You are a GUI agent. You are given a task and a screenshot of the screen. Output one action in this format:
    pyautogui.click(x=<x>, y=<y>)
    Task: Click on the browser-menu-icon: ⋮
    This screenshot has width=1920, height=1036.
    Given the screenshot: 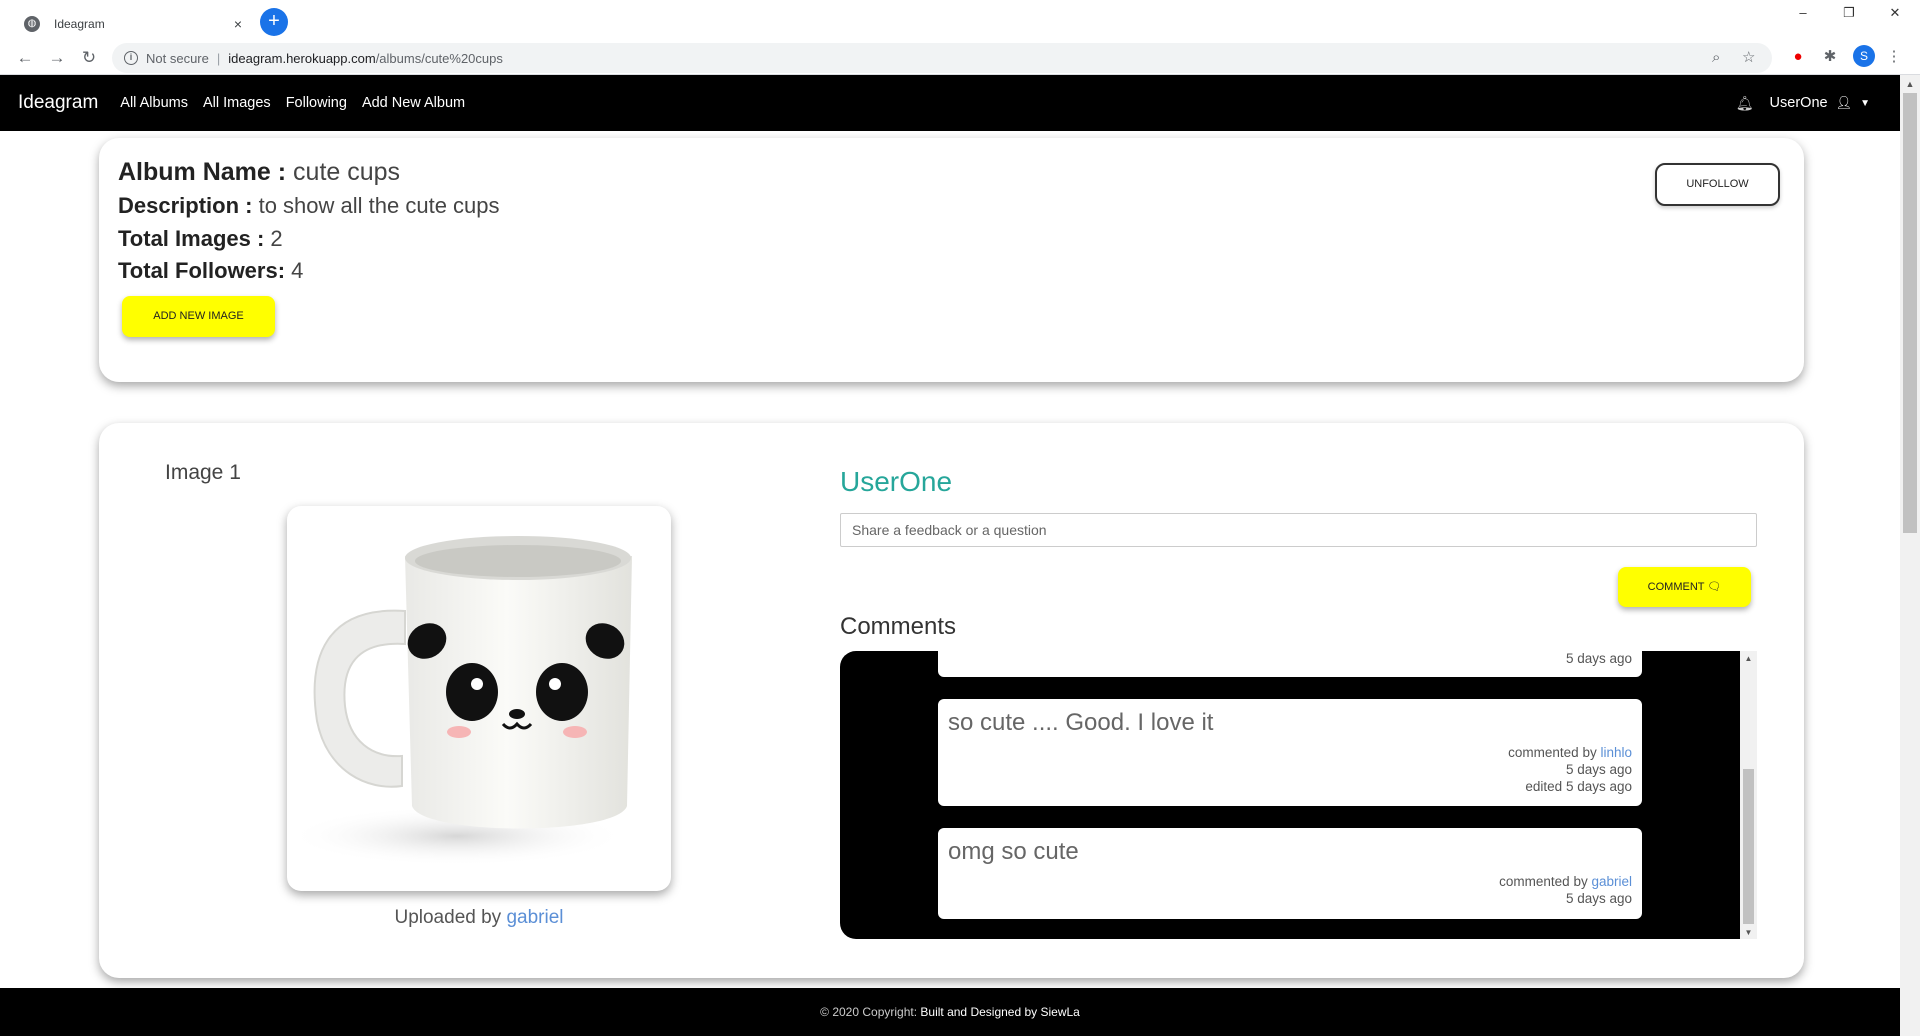 What is the action you would take?
    pyautogui.click(x=1894, y=57)
    